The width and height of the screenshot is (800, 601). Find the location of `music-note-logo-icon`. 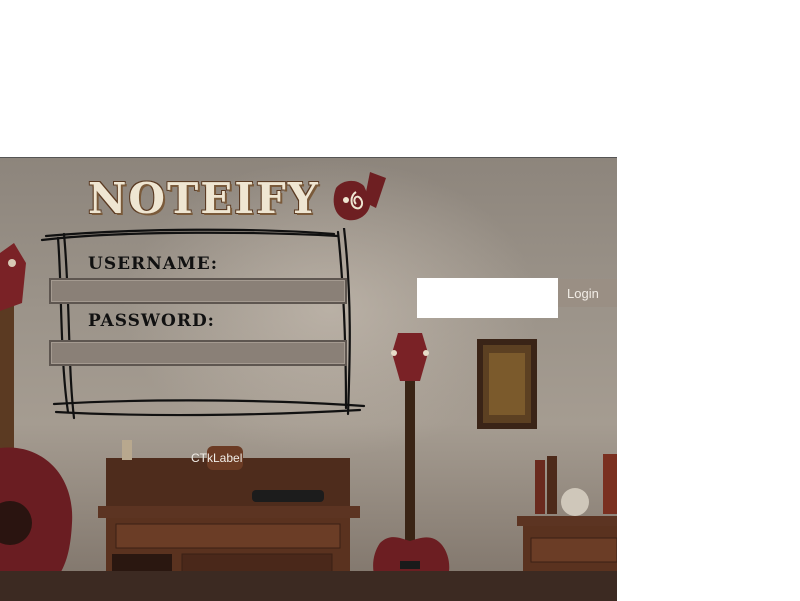

music-note-logo-icon is located at coordinates (359, 196).